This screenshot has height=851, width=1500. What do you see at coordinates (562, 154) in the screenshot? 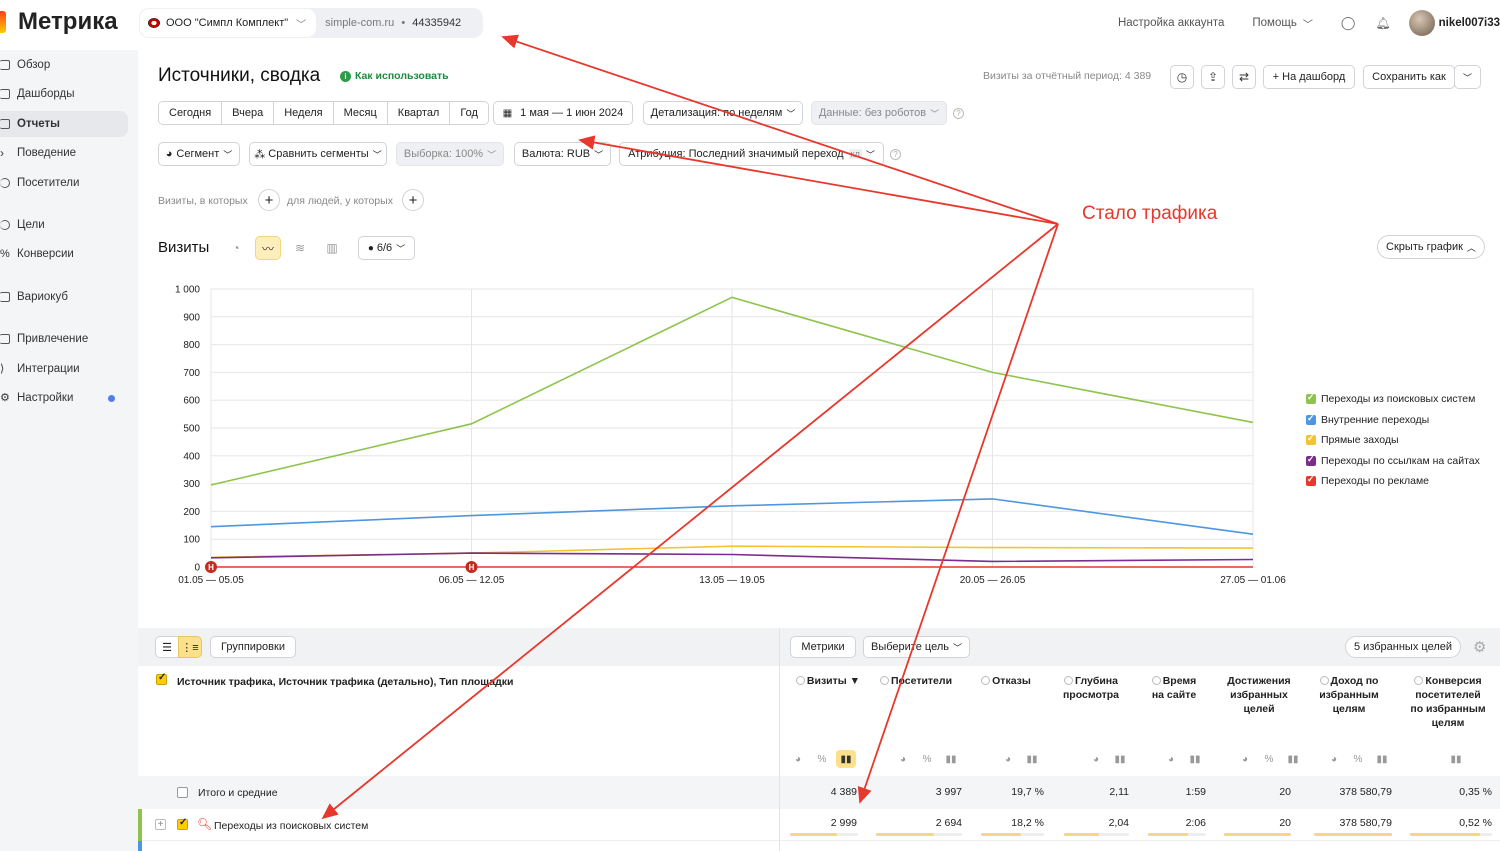
I see `currency-select: Валюта: RUB ﹀` at bounding box center [562, 154].